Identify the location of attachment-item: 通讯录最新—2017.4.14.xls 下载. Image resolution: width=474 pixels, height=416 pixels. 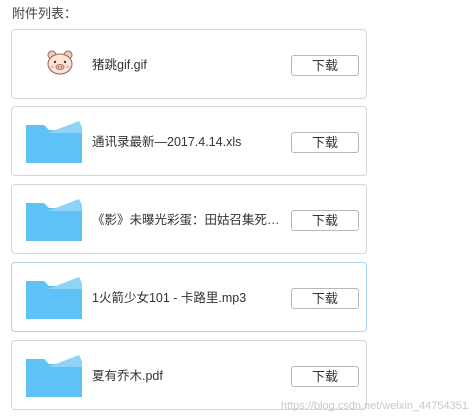
(189, 141).